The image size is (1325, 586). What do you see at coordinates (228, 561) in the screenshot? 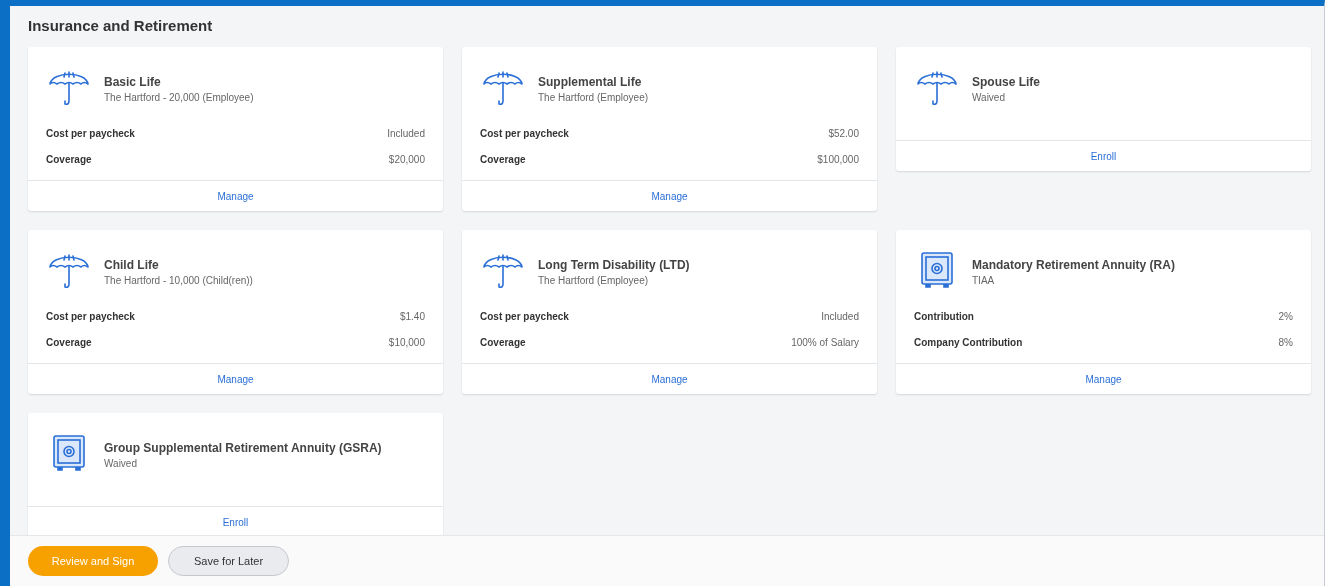
I see `save-for-later-button: Save for Later` at bounding box center [228, 561].